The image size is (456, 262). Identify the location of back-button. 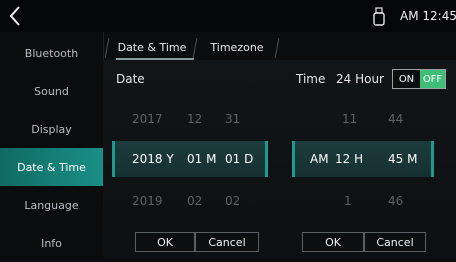
(16, 16).